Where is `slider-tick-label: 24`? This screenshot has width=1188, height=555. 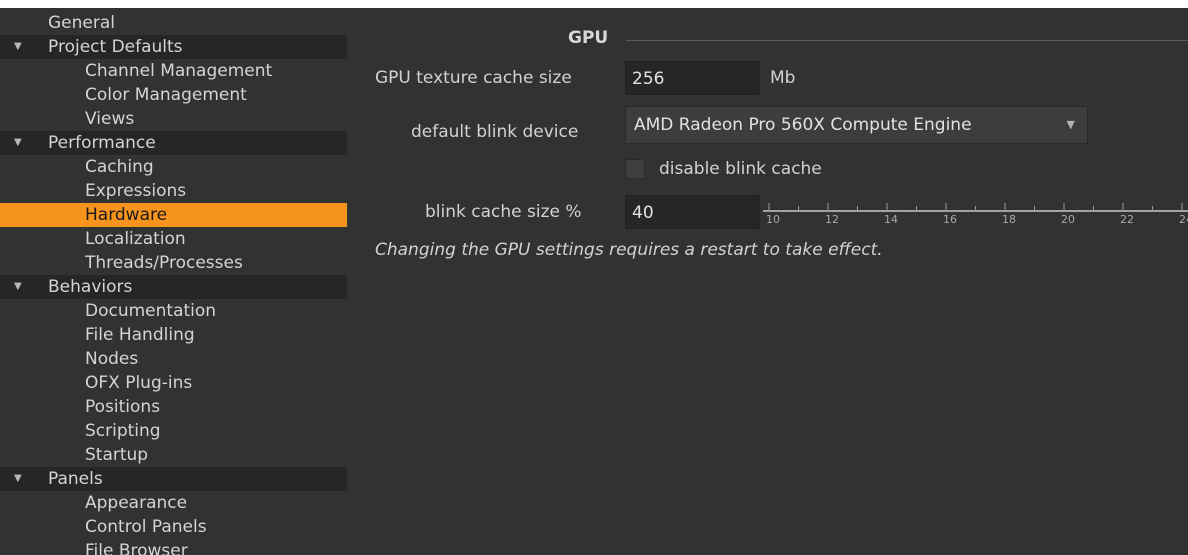 slider-tick-label: 24 is located at coordinates (1183, 219).